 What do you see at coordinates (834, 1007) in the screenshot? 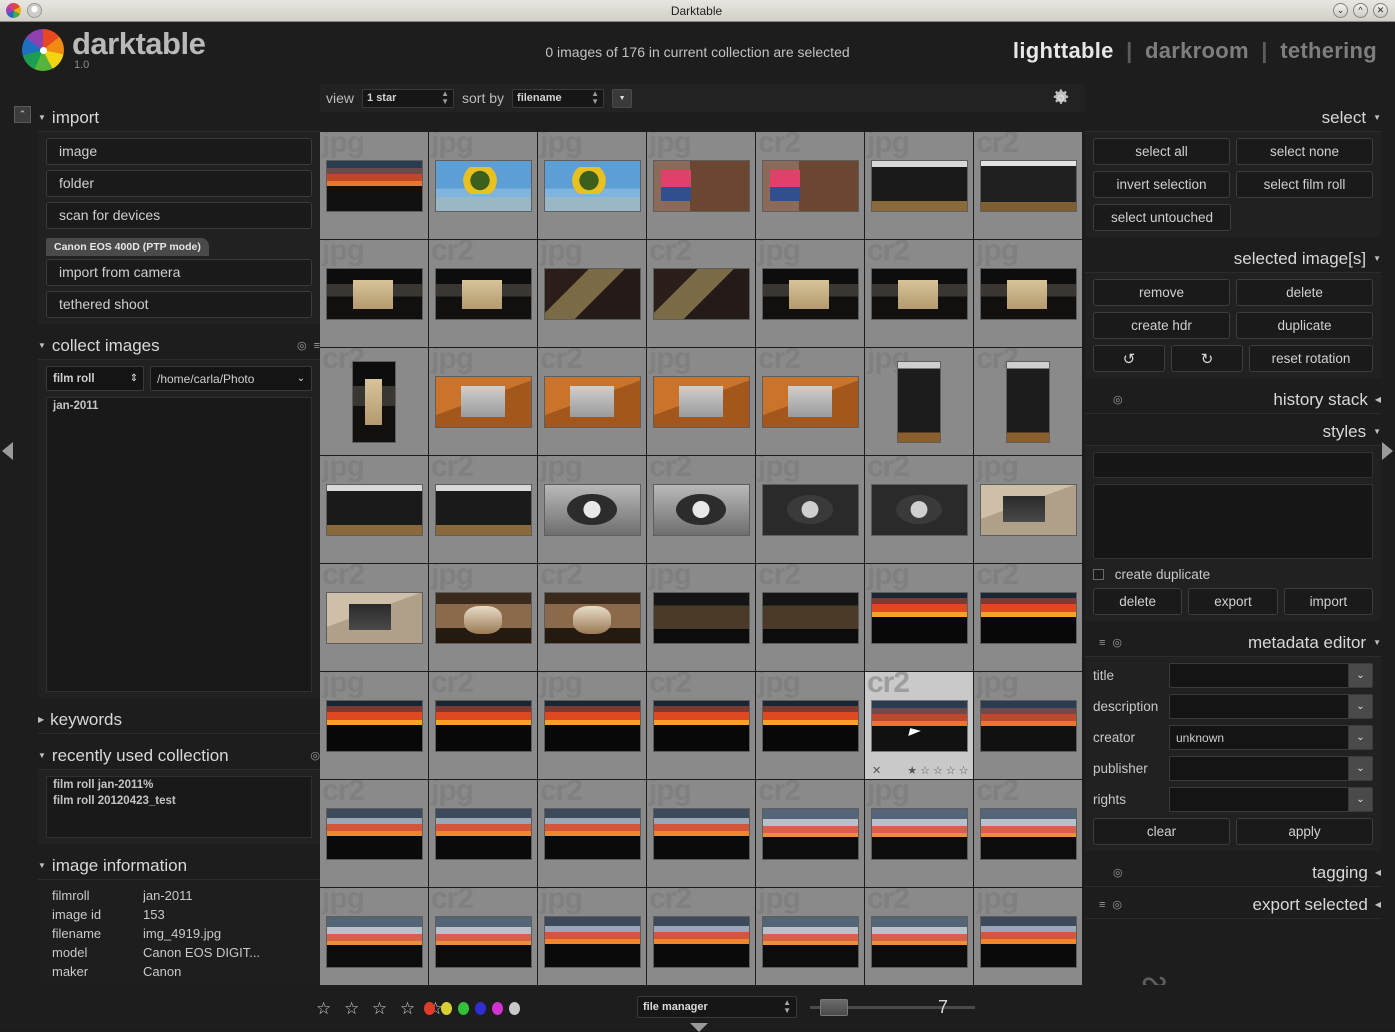
I see `zoom-slider-knob` at bounding box center [834, 1007].